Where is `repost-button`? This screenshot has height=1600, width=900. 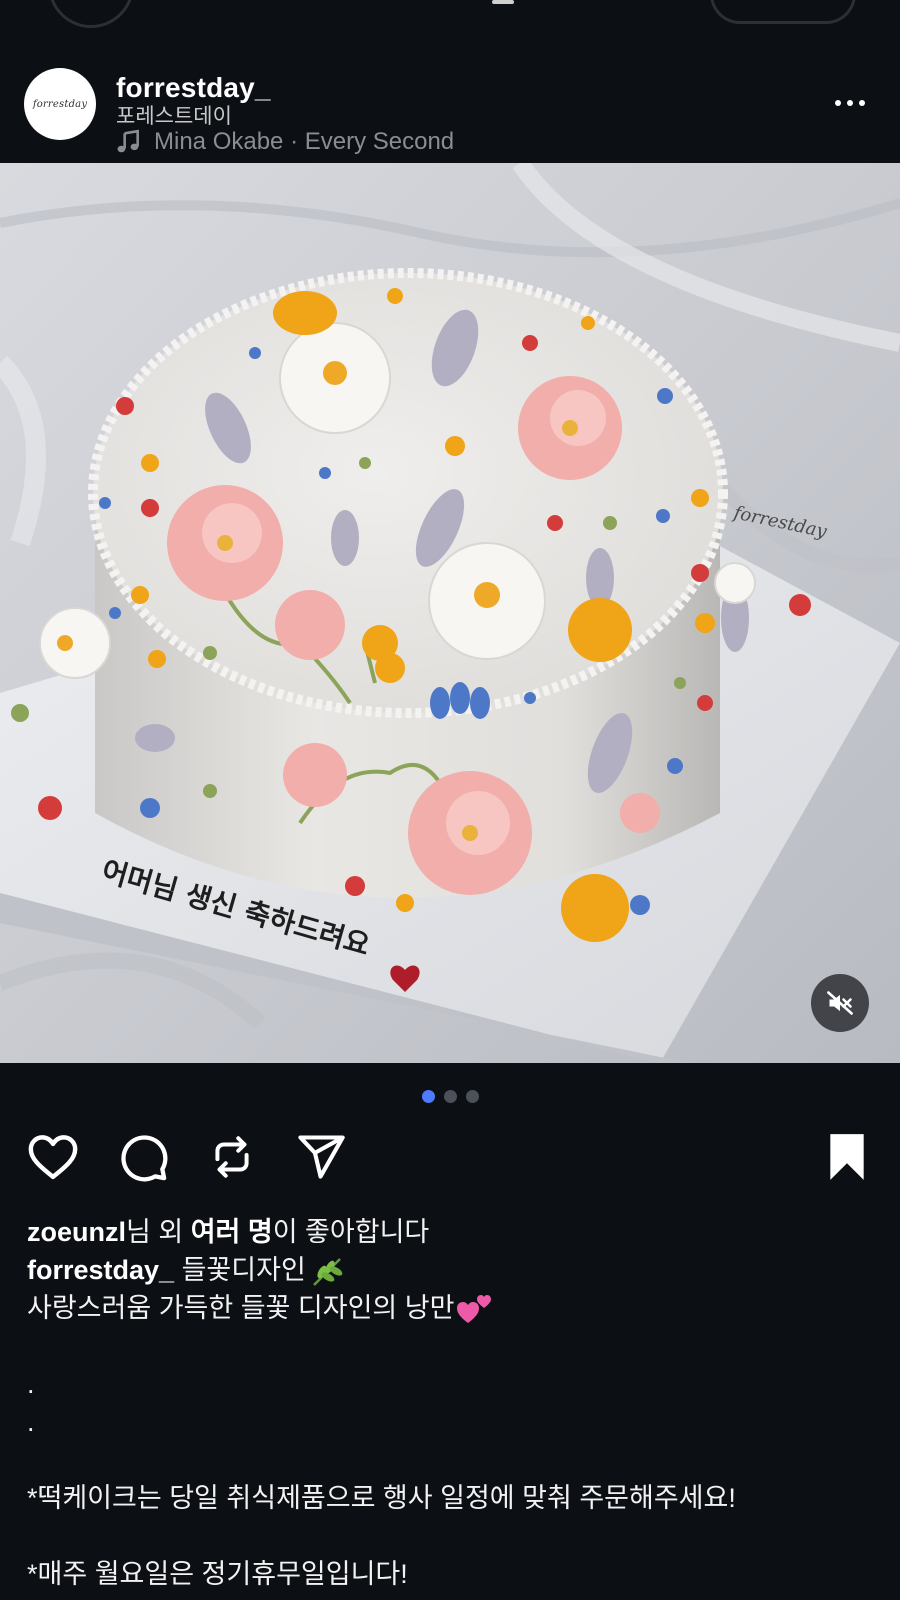 repost-button is located at coordinates (232, 1157).